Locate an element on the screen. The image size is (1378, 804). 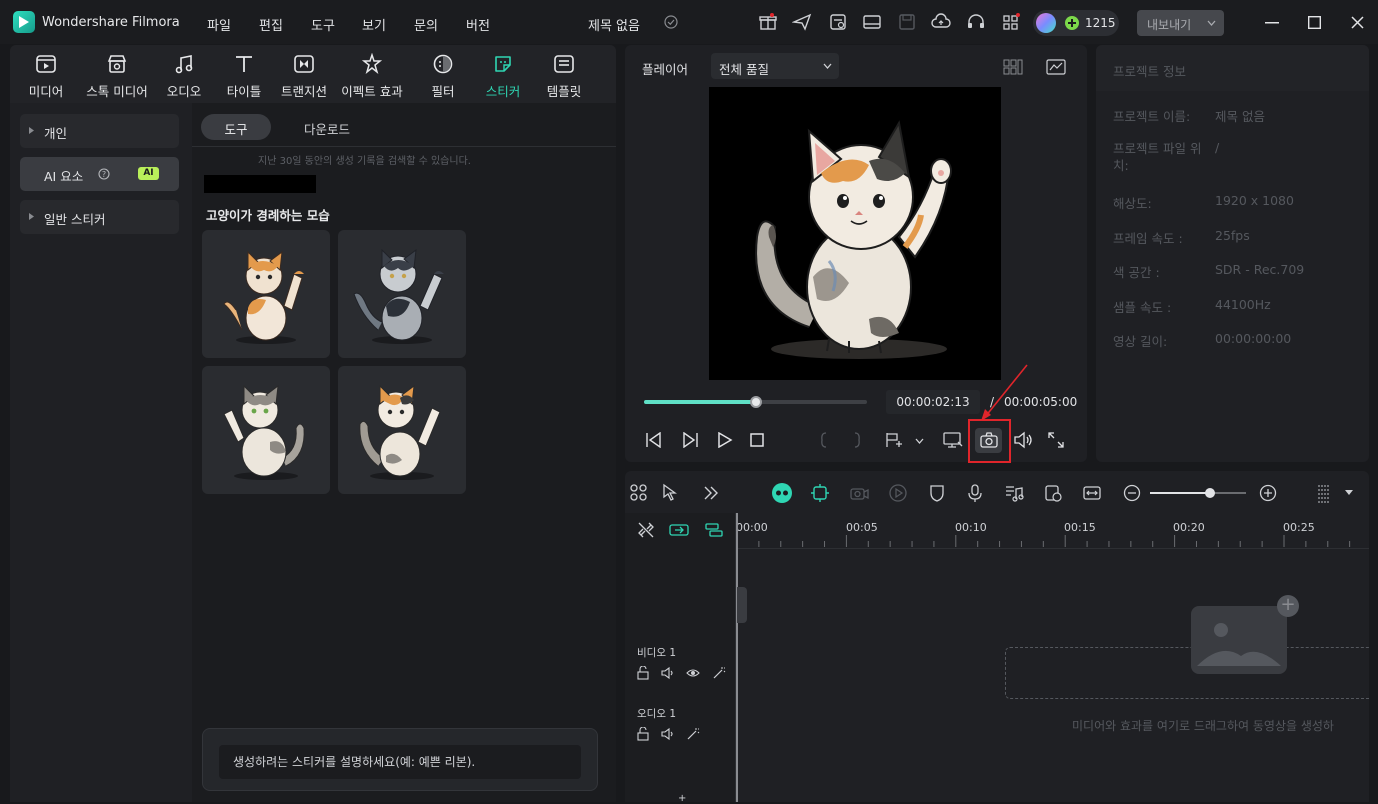
help-circle-icon: ? is located at coordinates (104, 174).